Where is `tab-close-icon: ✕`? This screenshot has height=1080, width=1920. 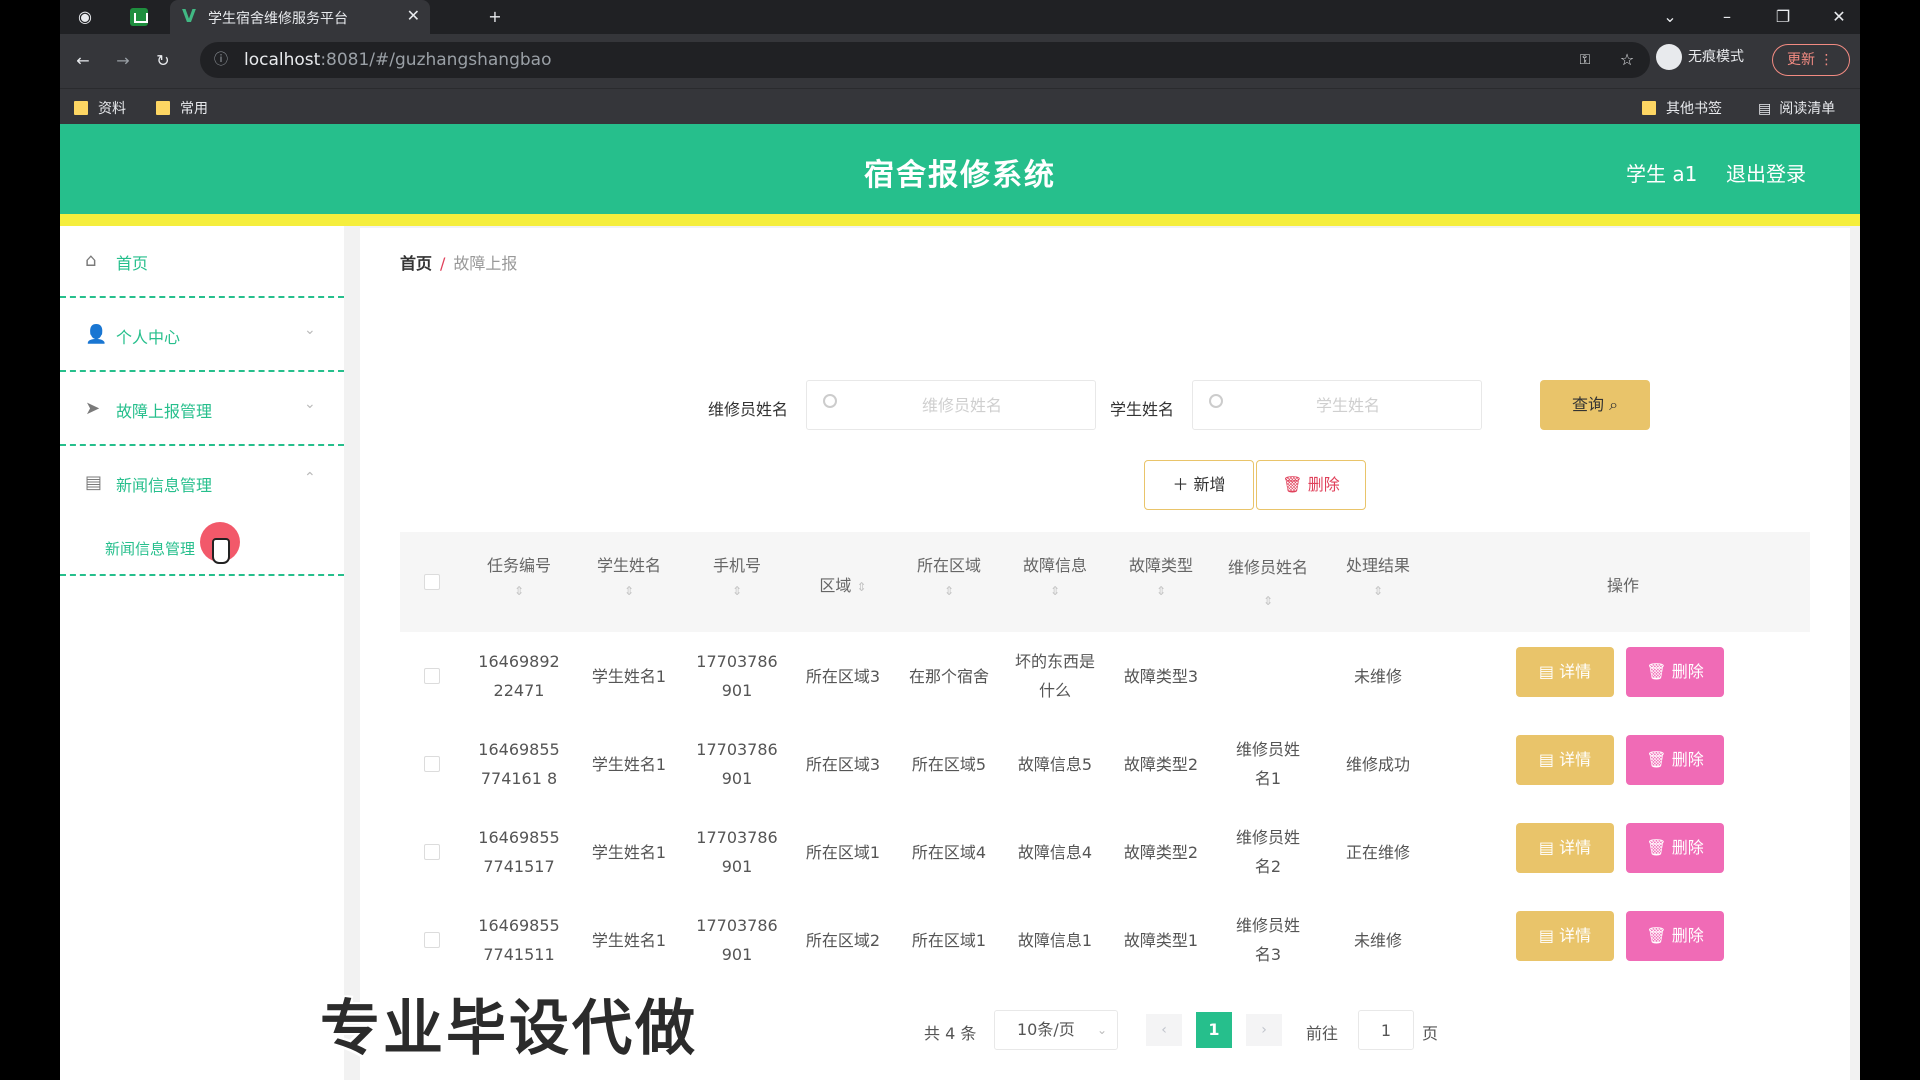
tab-close-icon: ✕ is located at coordinates (413, 15).